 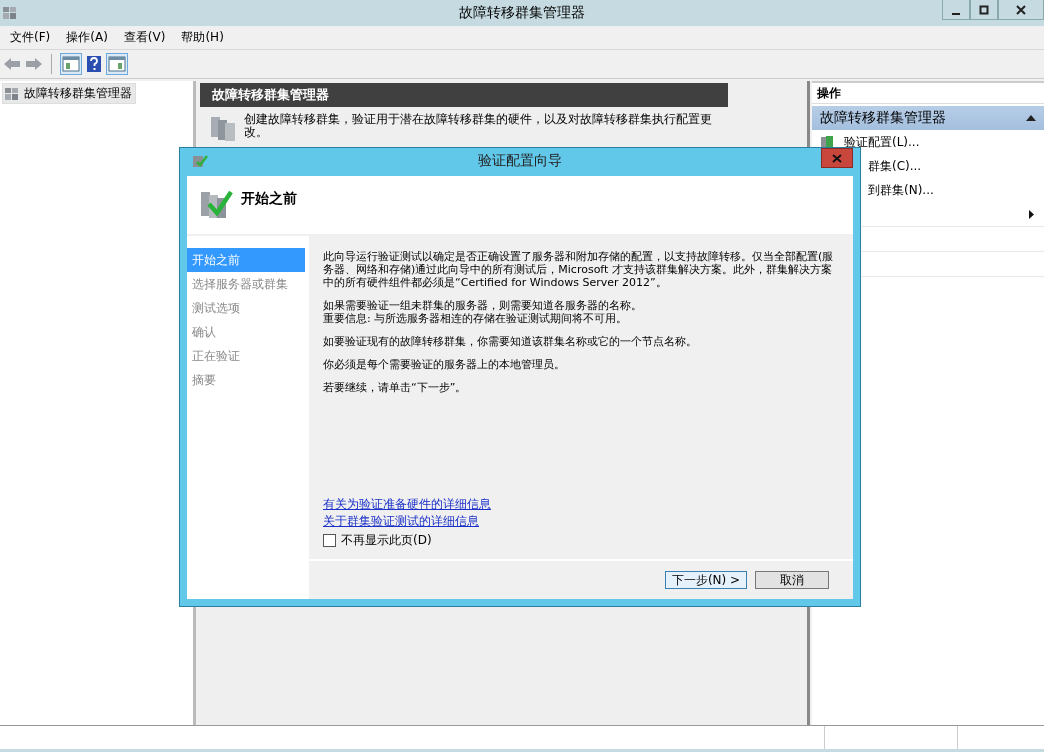 I want to click on next-button: 下一步(N) >, so click(x=706, y=580).